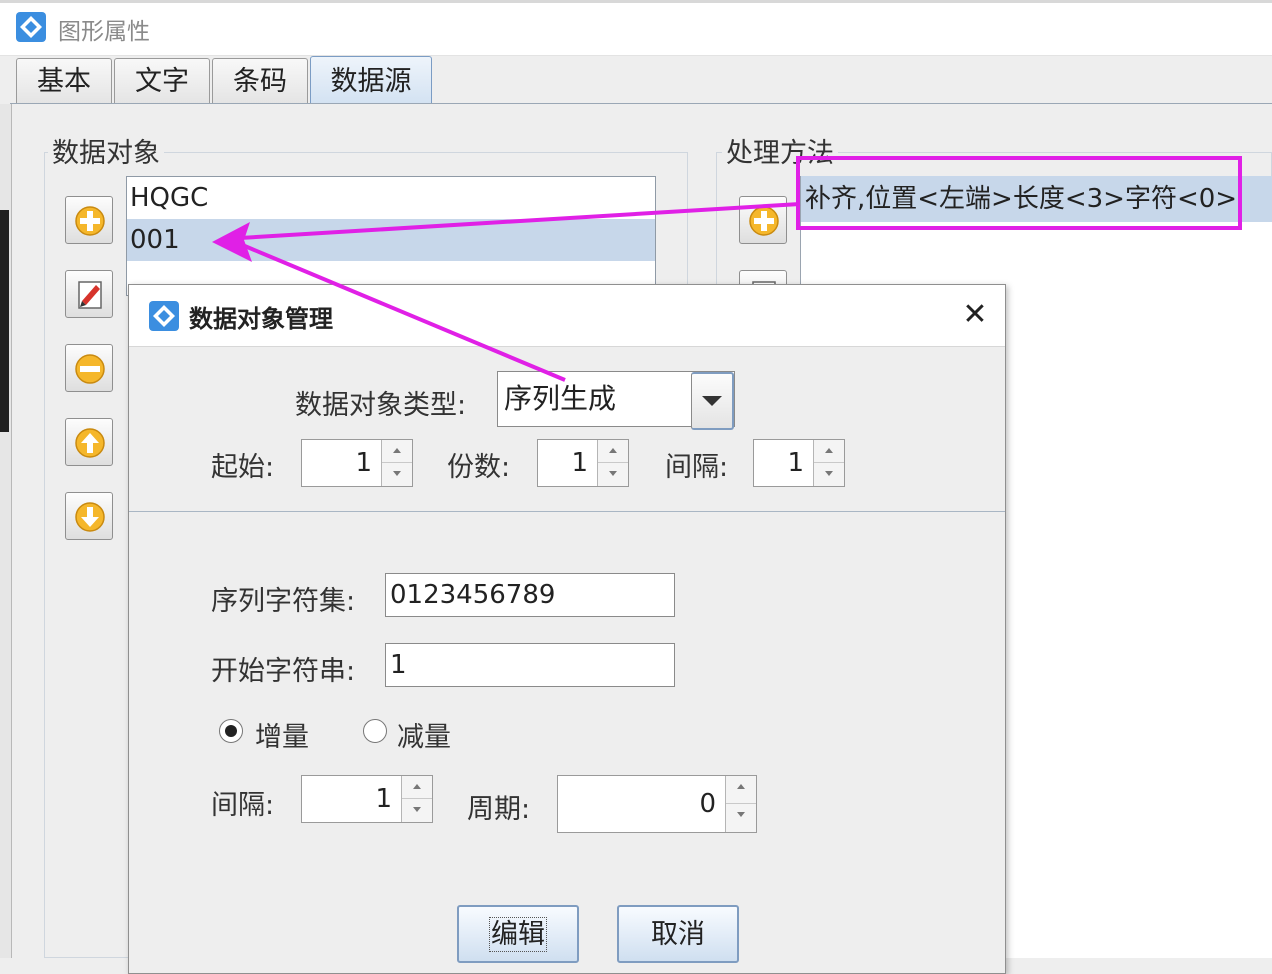 The image size is (1272, 974). What do you see at coordinates (371, 80) in the screenshot?
I see `tab-data-source: 数据源` at bounding box center [371, 80].